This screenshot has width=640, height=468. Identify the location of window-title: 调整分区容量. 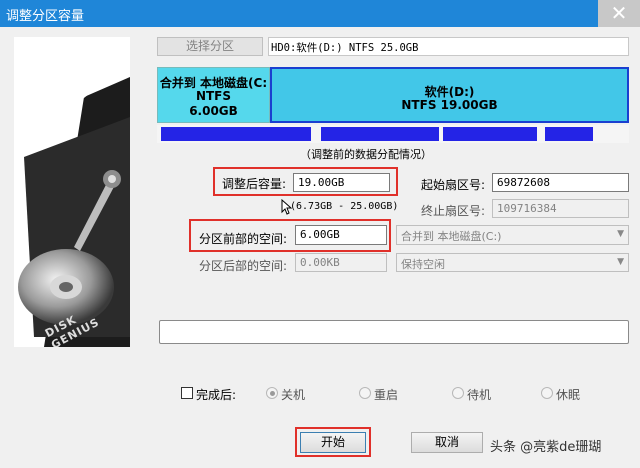
(45, 16).